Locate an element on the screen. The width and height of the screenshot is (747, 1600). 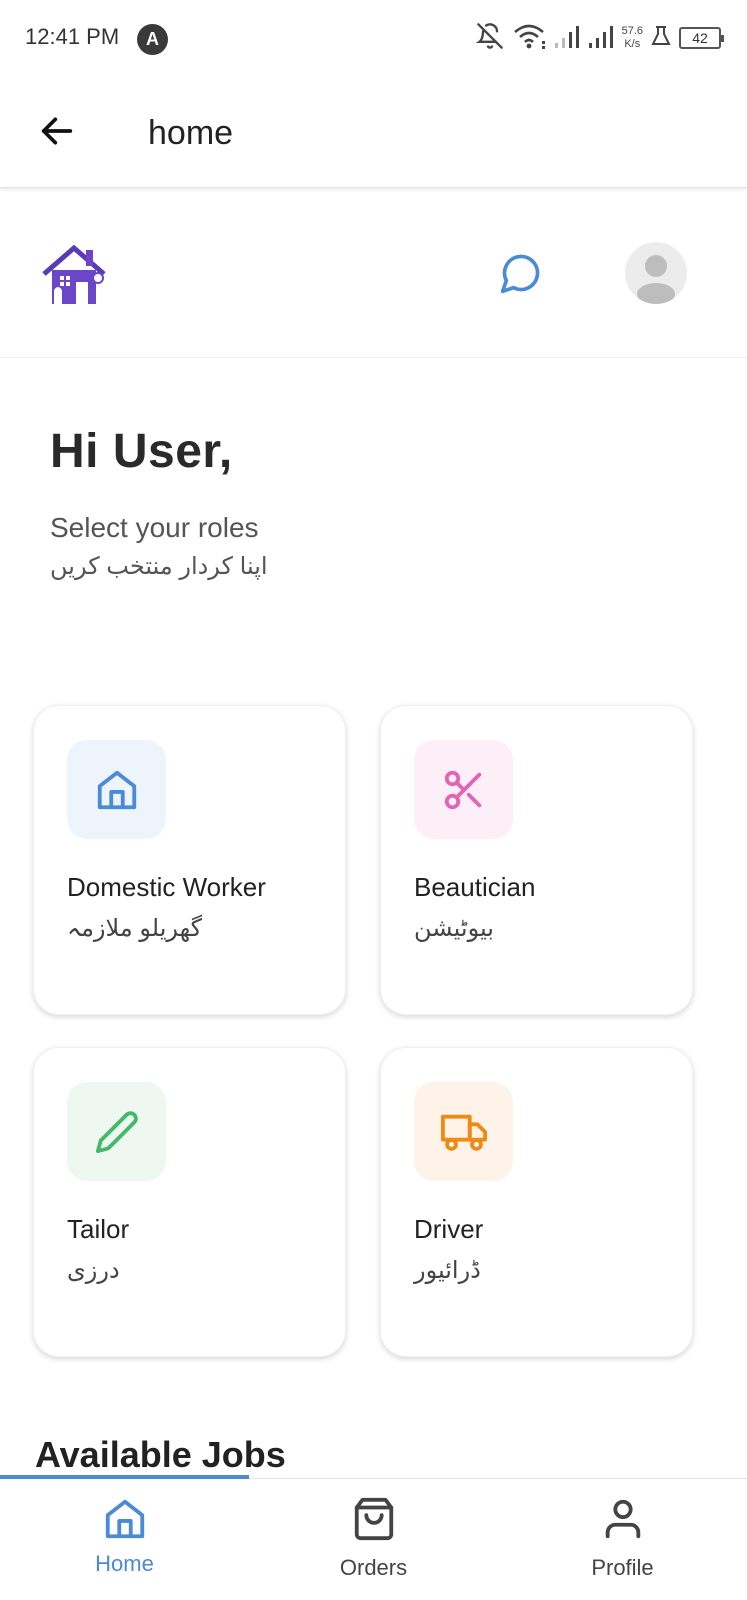
pencil-icon is located at coordinates (116, 1131).